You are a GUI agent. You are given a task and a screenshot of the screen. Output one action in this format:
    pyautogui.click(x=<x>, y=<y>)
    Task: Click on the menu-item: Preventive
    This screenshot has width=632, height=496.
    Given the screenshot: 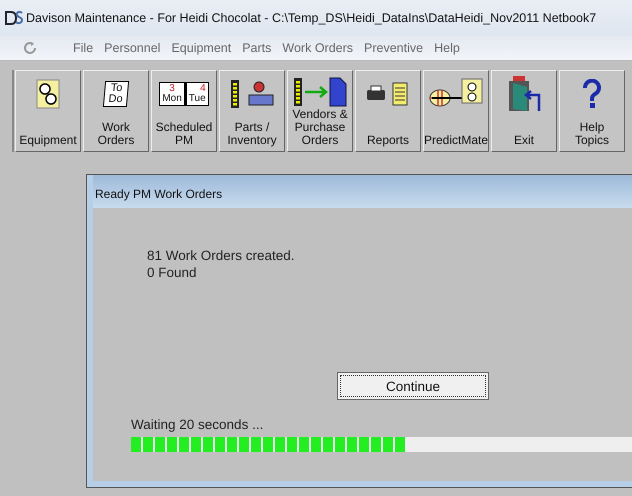 What is the action you would take?
    pyautogui.click(x=394, y=48)
    